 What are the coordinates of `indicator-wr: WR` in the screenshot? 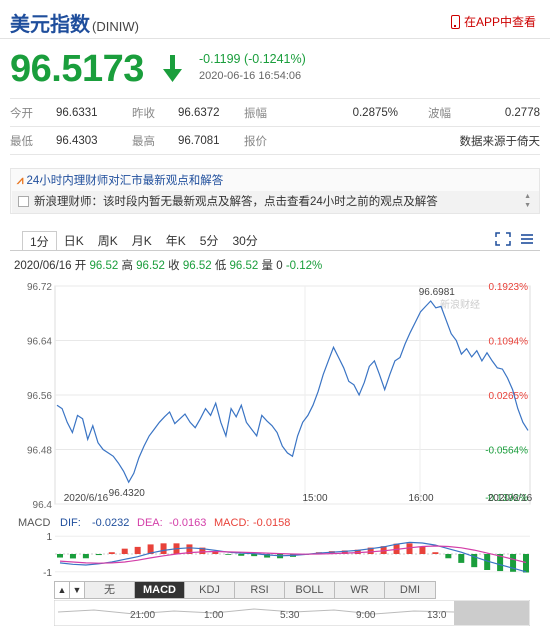 It's located at (360, 590).